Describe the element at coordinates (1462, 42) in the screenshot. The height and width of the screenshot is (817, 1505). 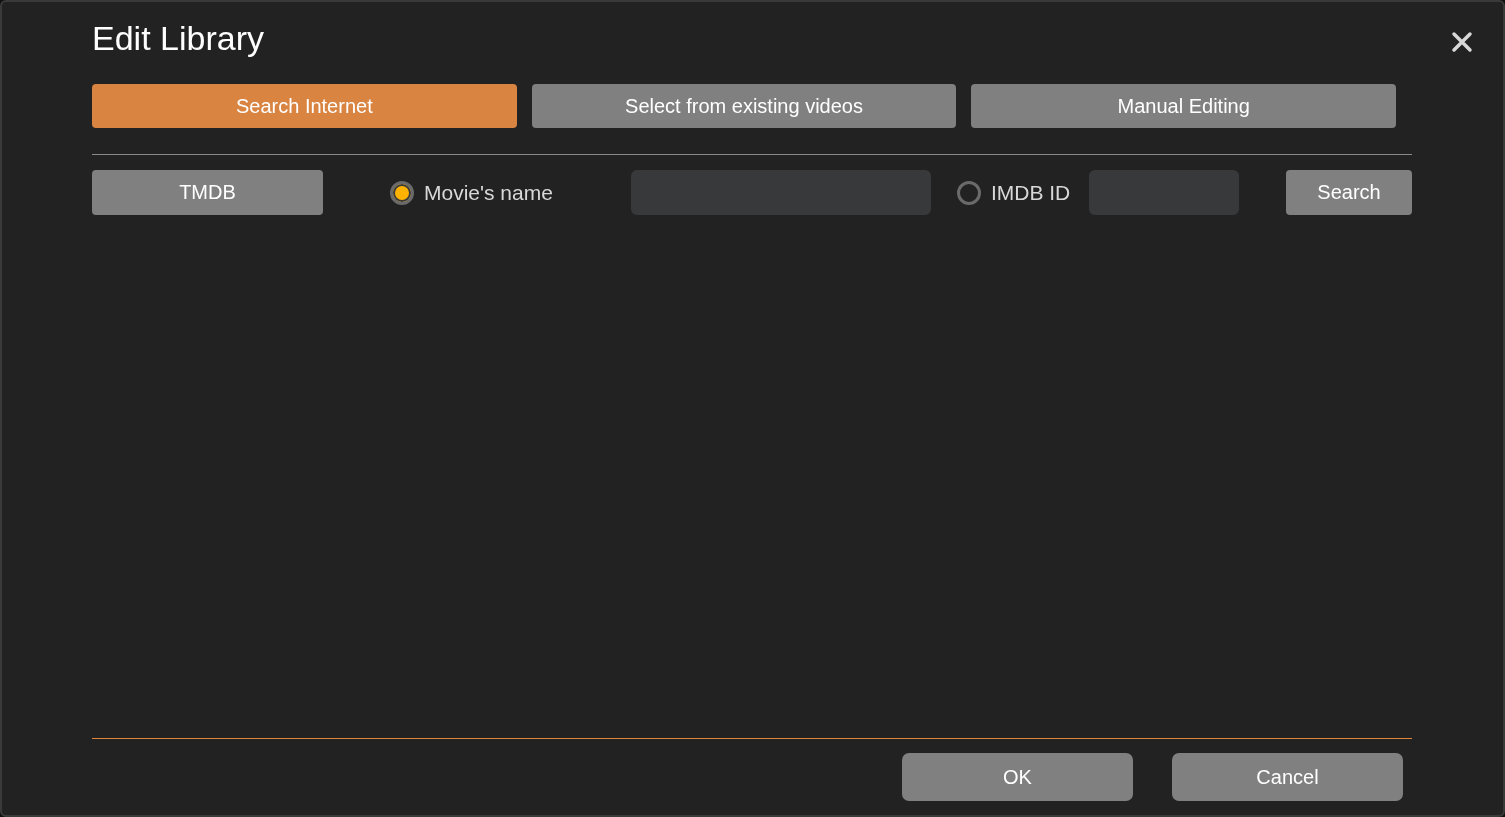
I see `close-icon` at that location.